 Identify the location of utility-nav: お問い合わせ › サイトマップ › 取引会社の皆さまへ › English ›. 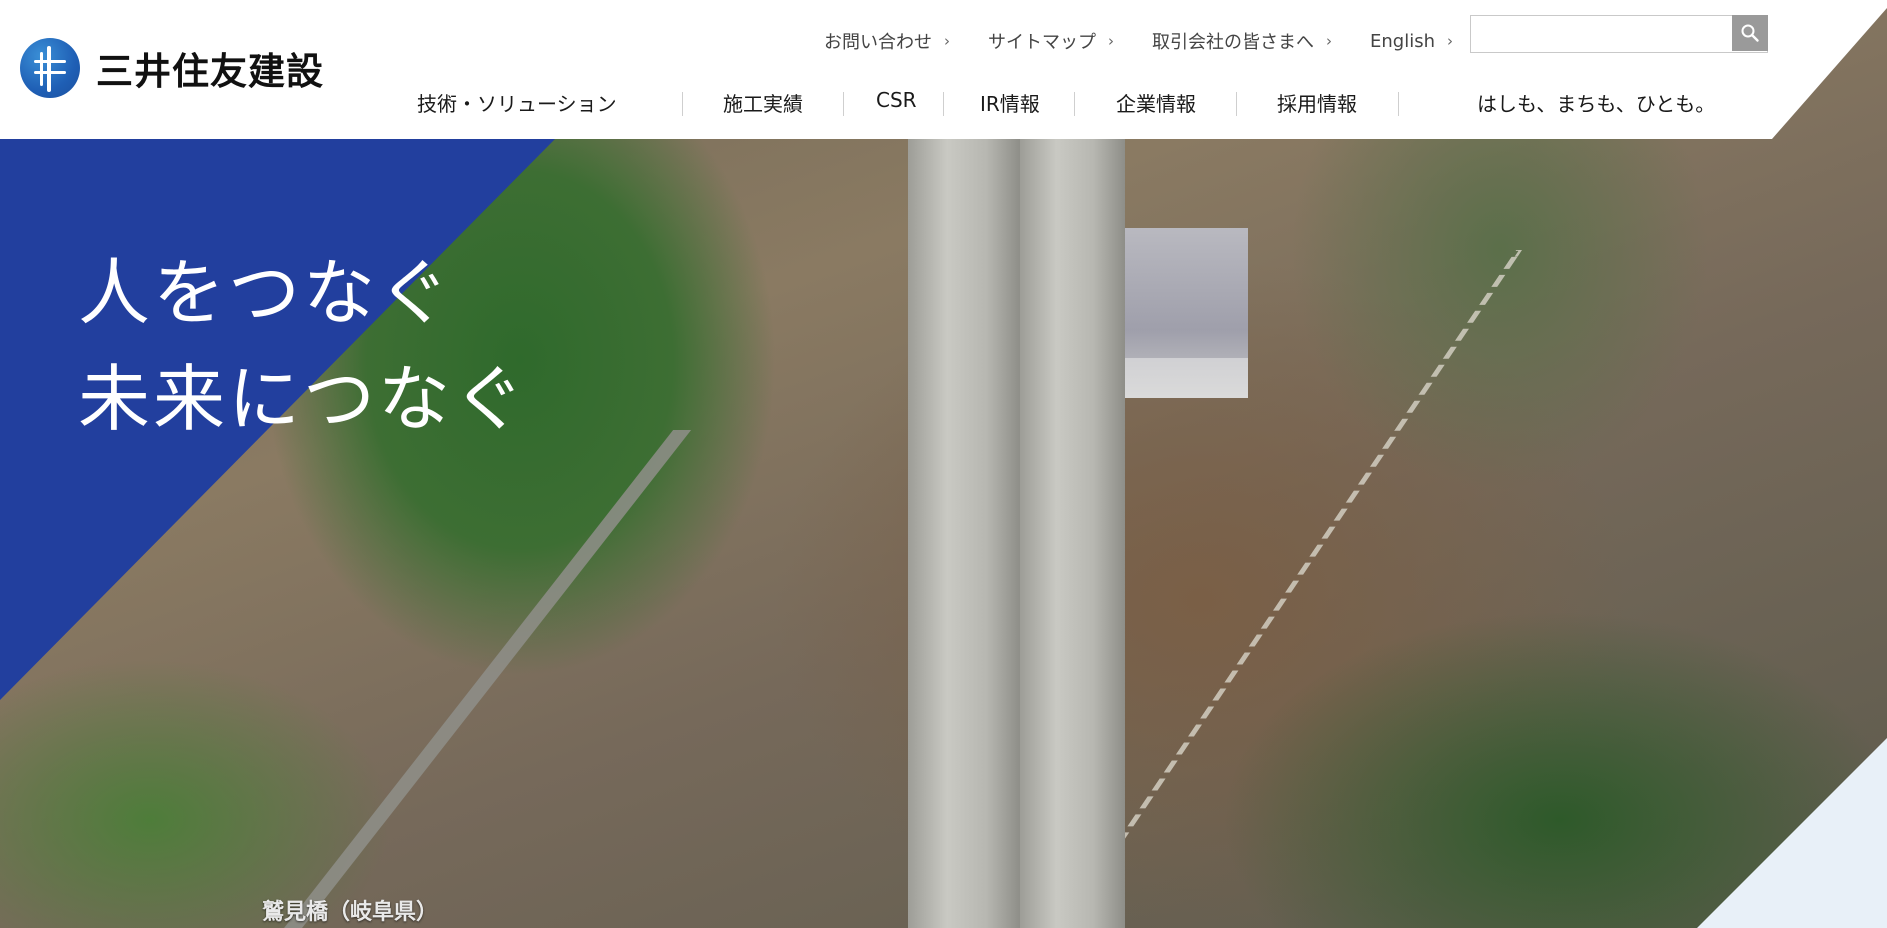
(1157, 41).